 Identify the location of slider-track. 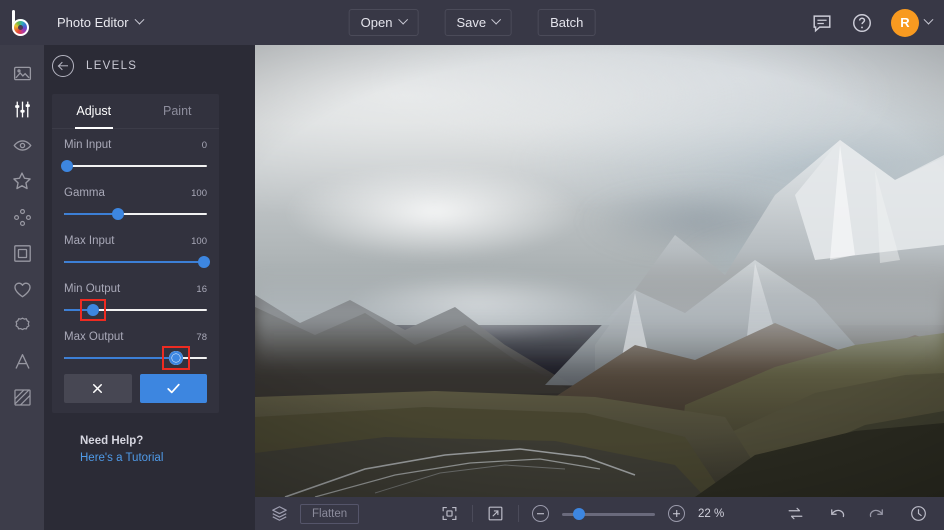
(135, 166).